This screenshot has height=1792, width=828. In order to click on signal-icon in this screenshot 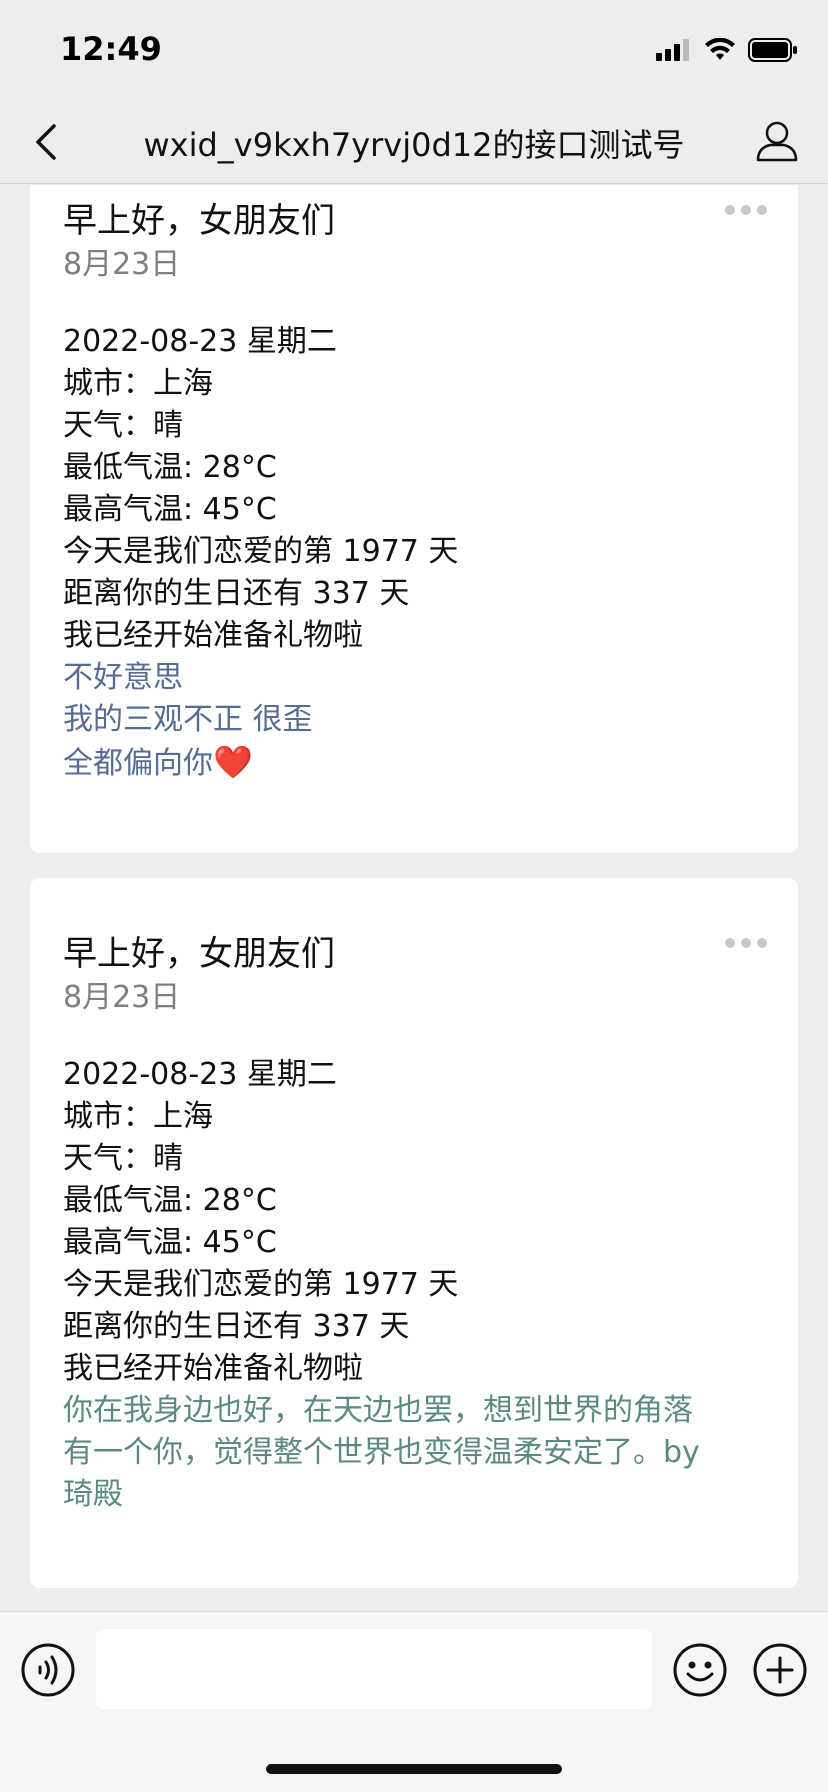, I will do `click(672, 50)`.